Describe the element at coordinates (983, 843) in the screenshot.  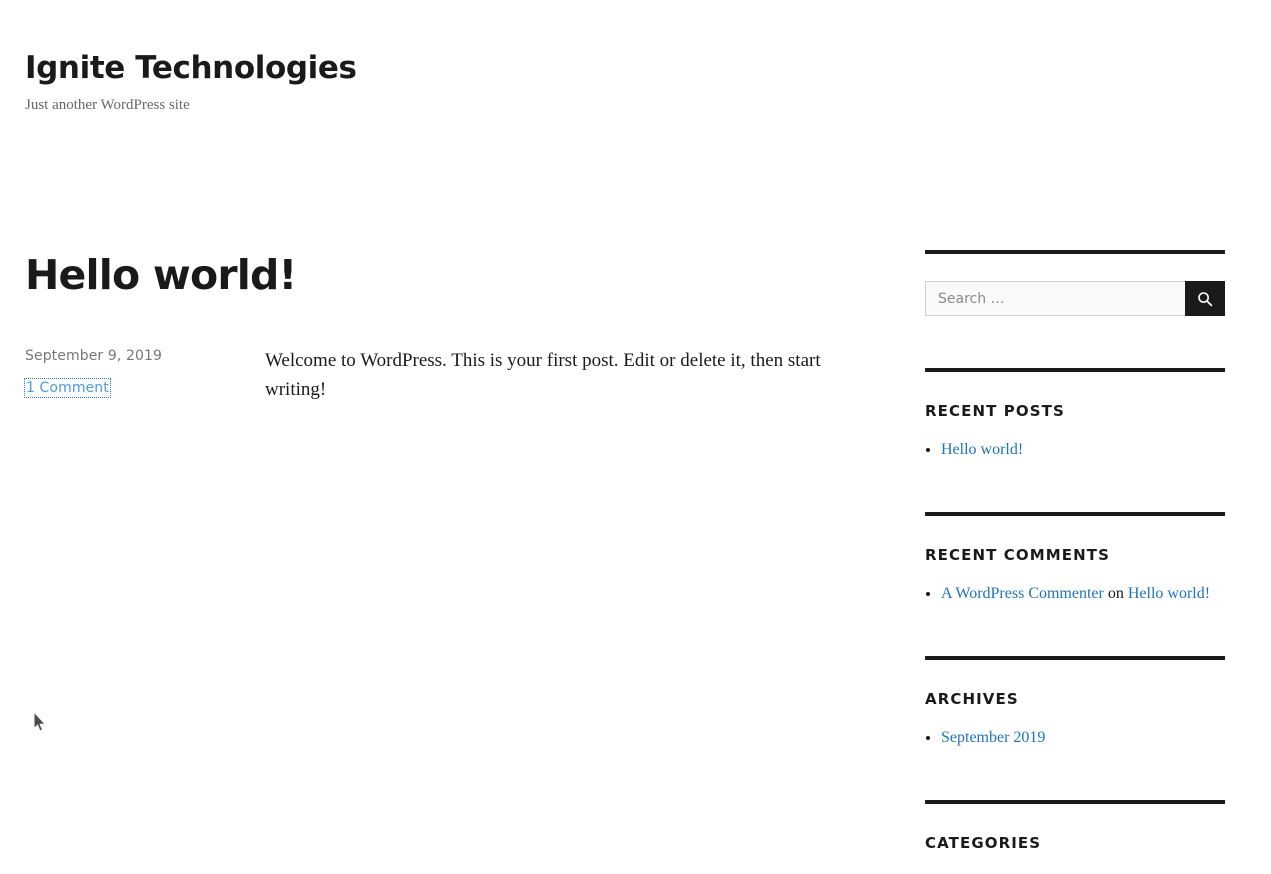
I see `widget-title-categories: Categories` at that location.